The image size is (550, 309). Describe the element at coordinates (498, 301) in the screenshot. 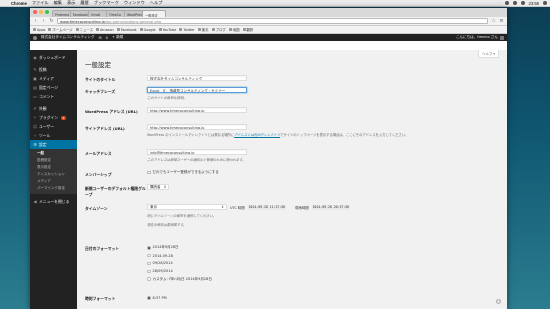

I see `scroll-top-icon: ▲` at that location.